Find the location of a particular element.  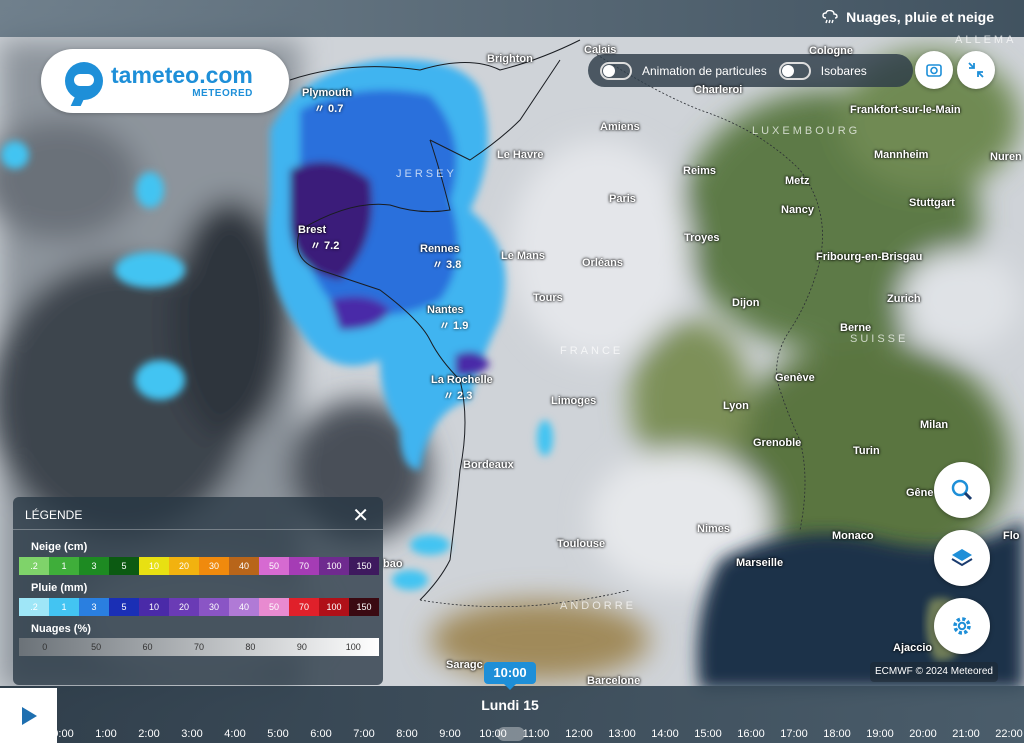

city-label: Paris is located at coordinates (622, 199).